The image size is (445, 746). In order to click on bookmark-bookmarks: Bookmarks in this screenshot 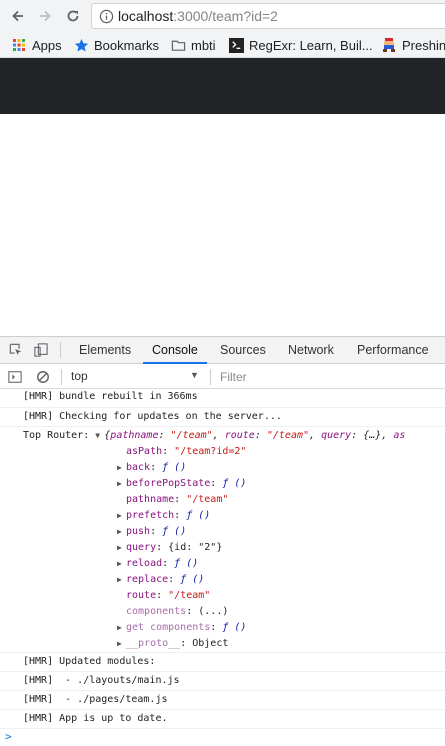, I will do `click(116, 45)`.